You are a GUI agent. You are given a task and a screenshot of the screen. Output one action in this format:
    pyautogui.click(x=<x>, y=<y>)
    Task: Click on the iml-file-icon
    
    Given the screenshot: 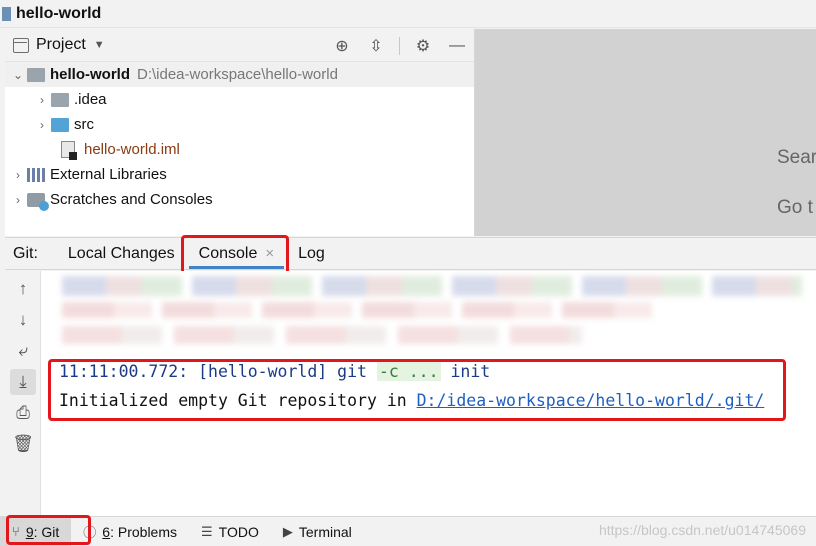 What is the action you would take?
    pyautogui.click(x=69, y=150)
    